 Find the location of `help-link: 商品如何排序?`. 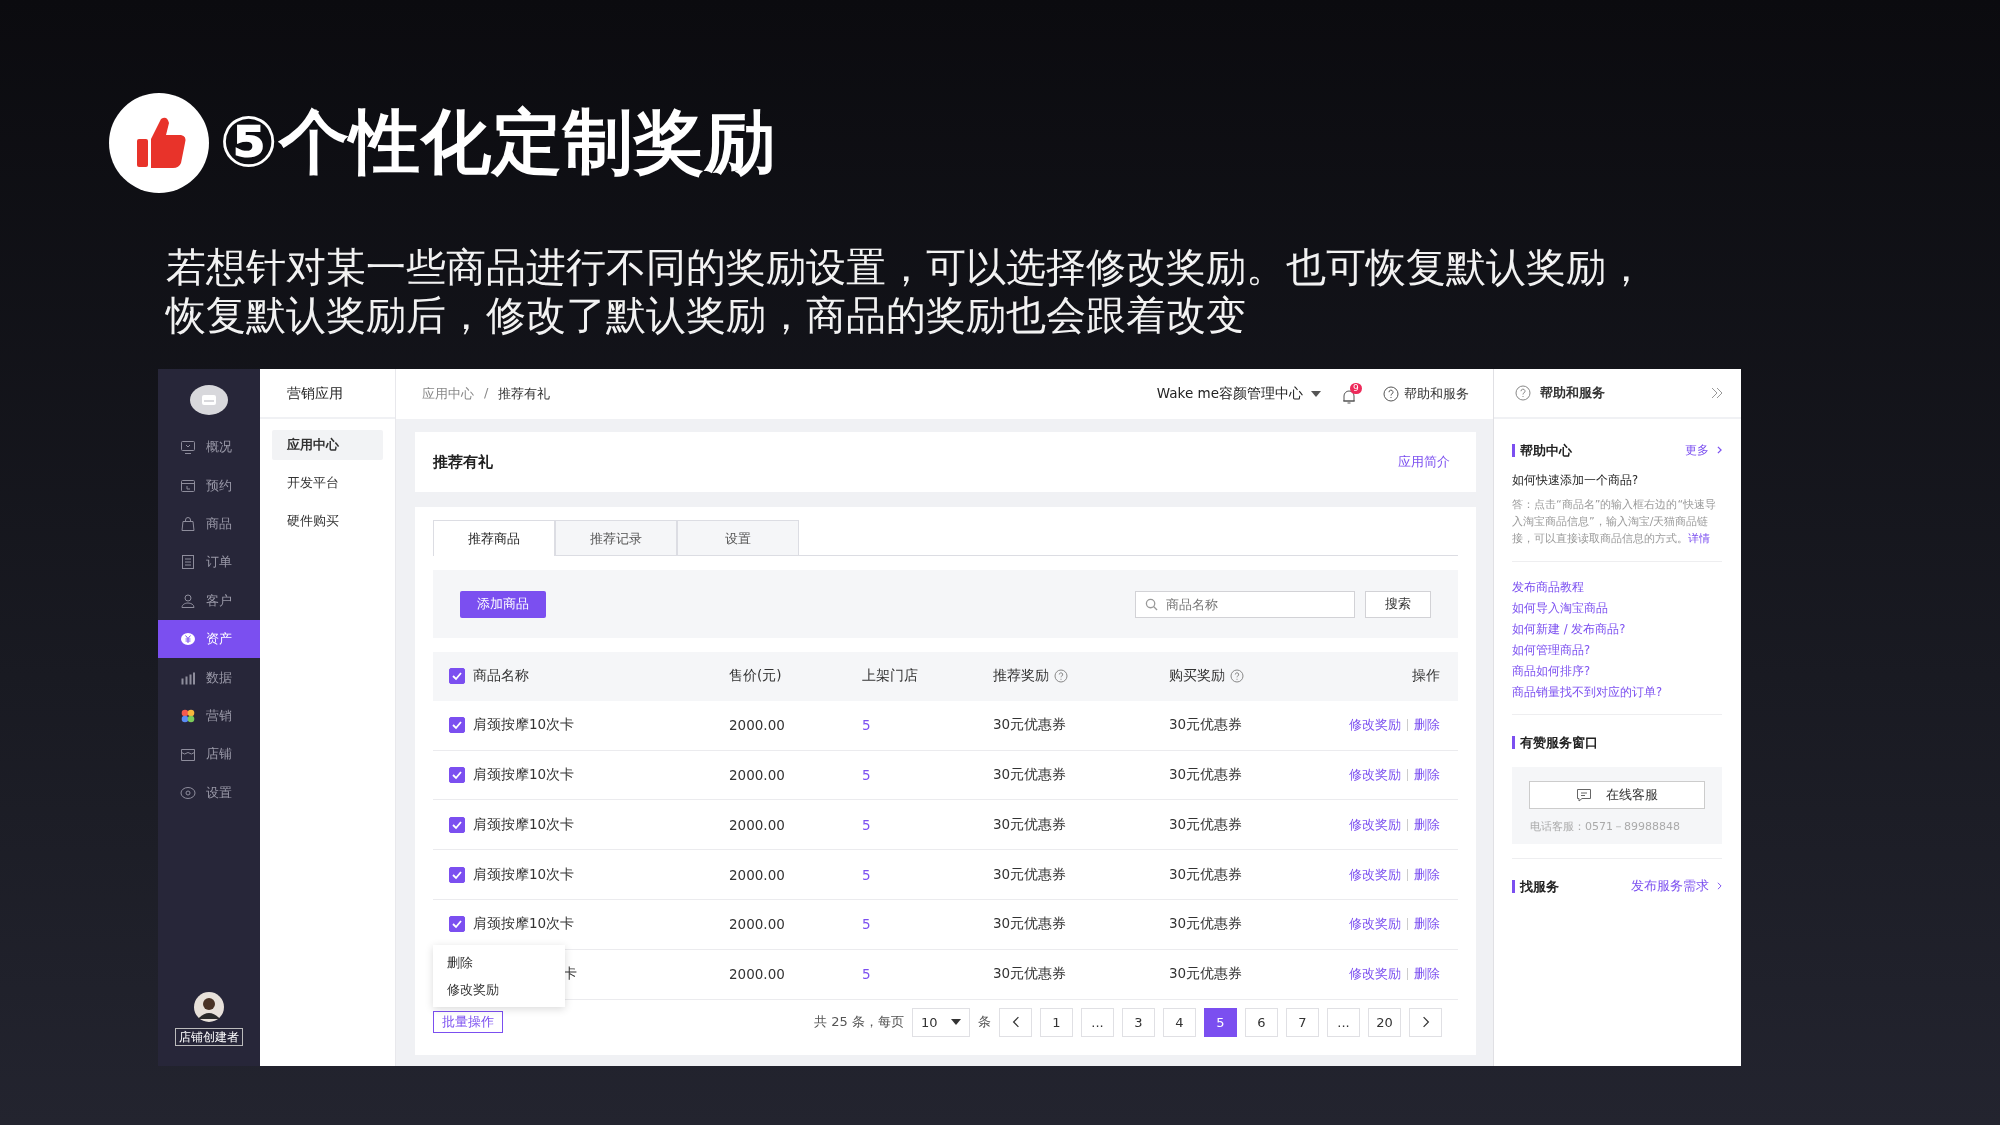

help-link: 商品如何排序? is located at coordinates (1617, 671).